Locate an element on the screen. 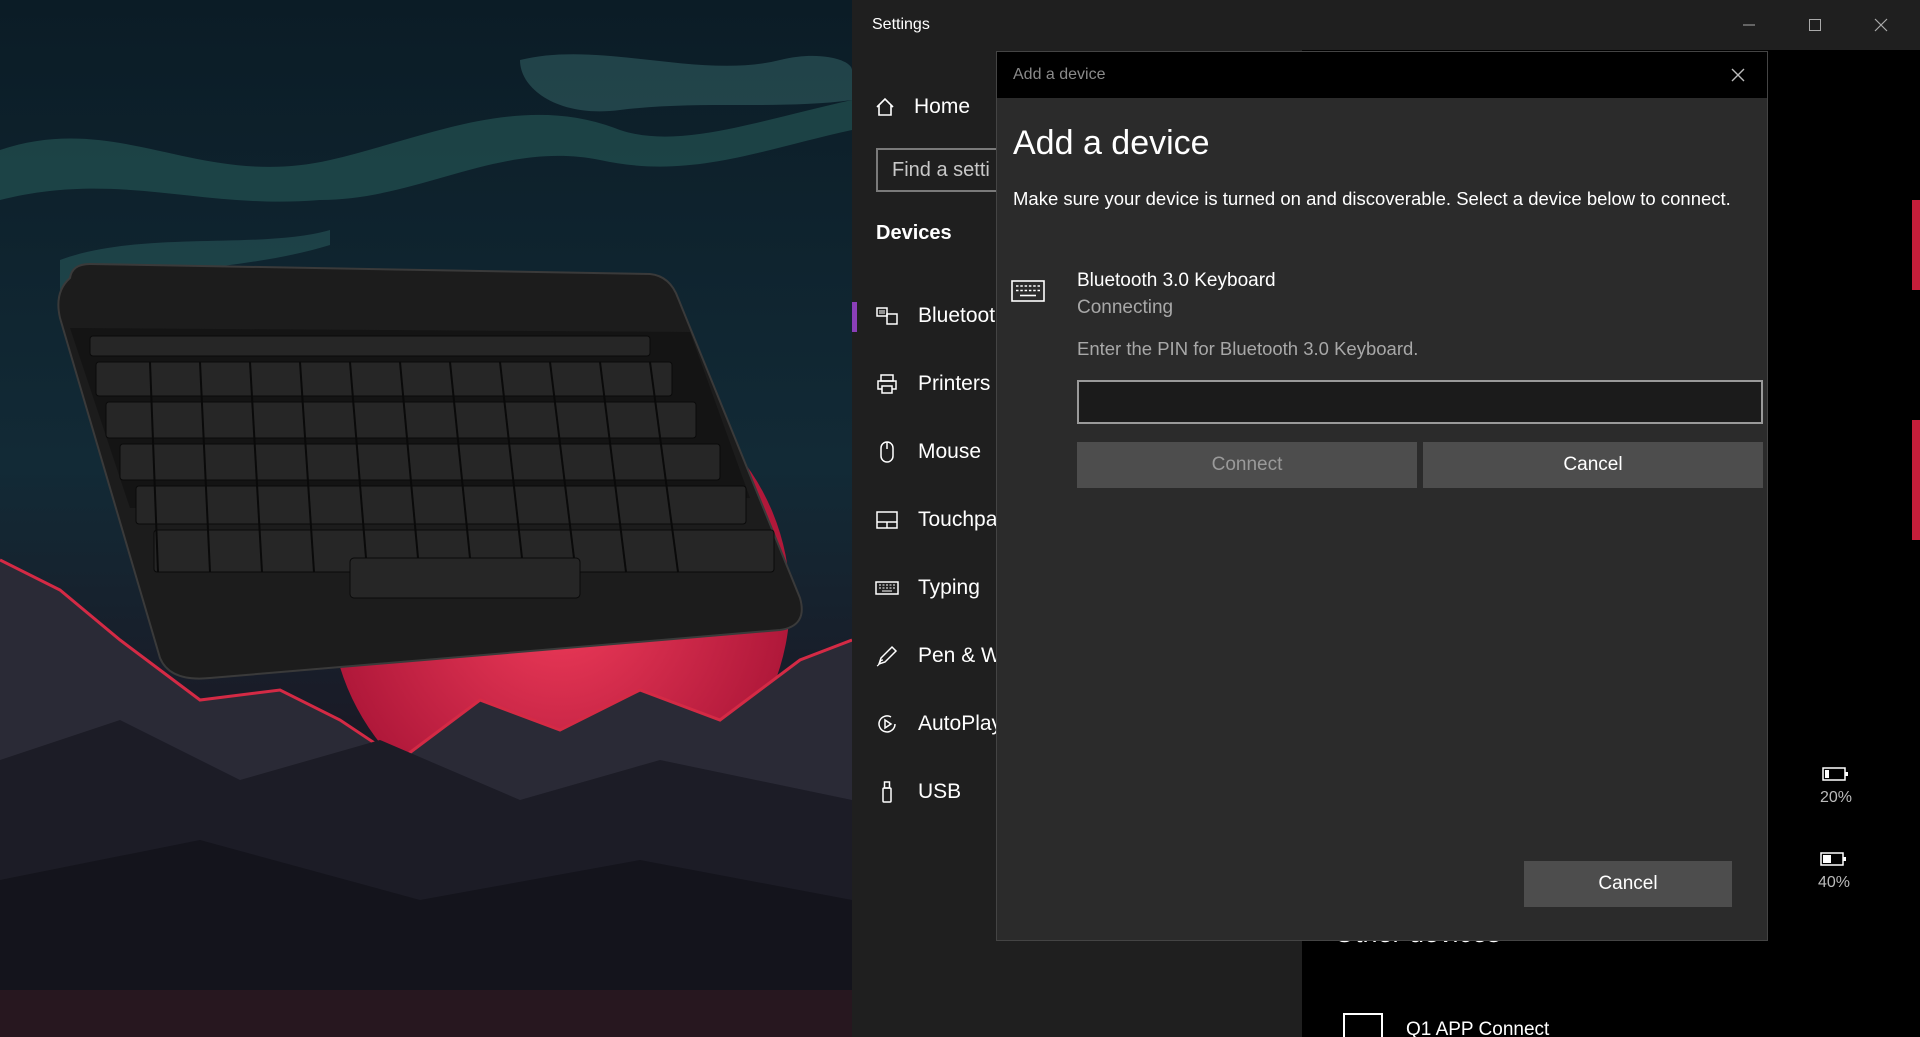  nav-item-label: Bluetoot is located at coordinates (957, 315).